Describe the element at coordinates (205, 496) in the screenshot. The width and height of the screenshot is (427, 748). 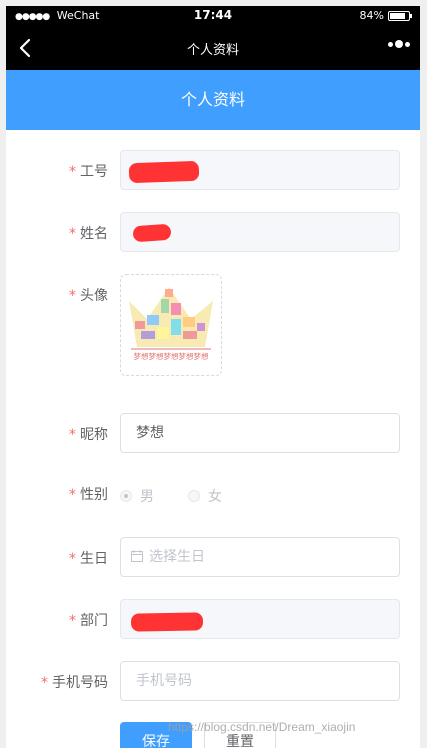
I see `gender-radio-female: 女` at that location.